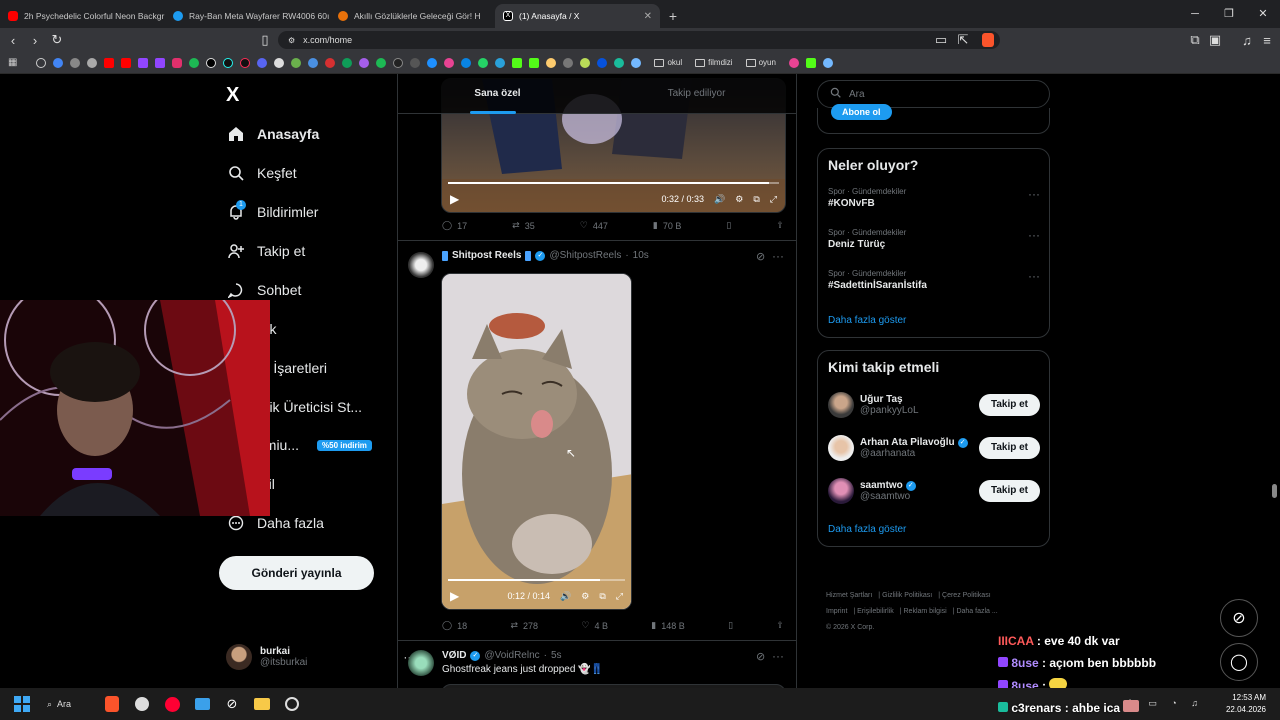 The height and width of the screenshot is (720, 1280). Describe the element at coordinates (412, 16) in the screenshot. I see `browser-tab: Akıllı Gözlüklerle Geleceği Gör! H` at that location.